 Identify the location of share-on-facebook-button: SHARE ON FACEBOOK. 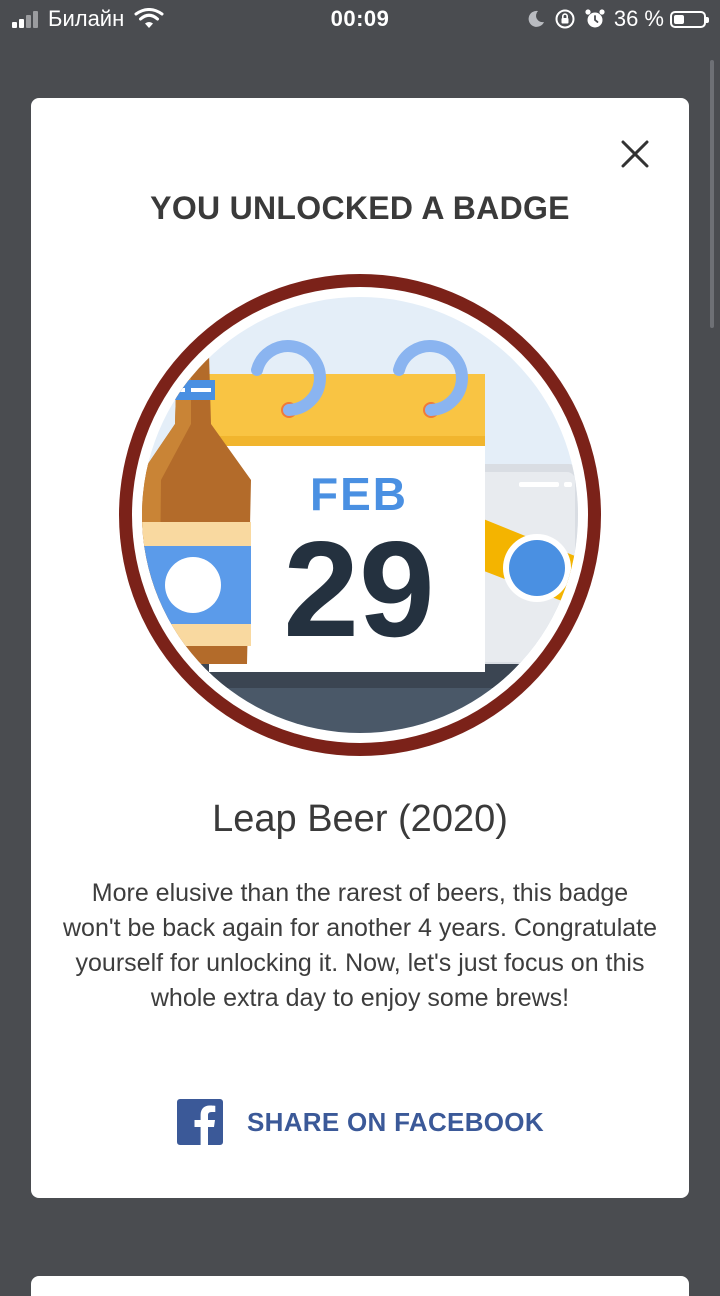
(360, 1122).